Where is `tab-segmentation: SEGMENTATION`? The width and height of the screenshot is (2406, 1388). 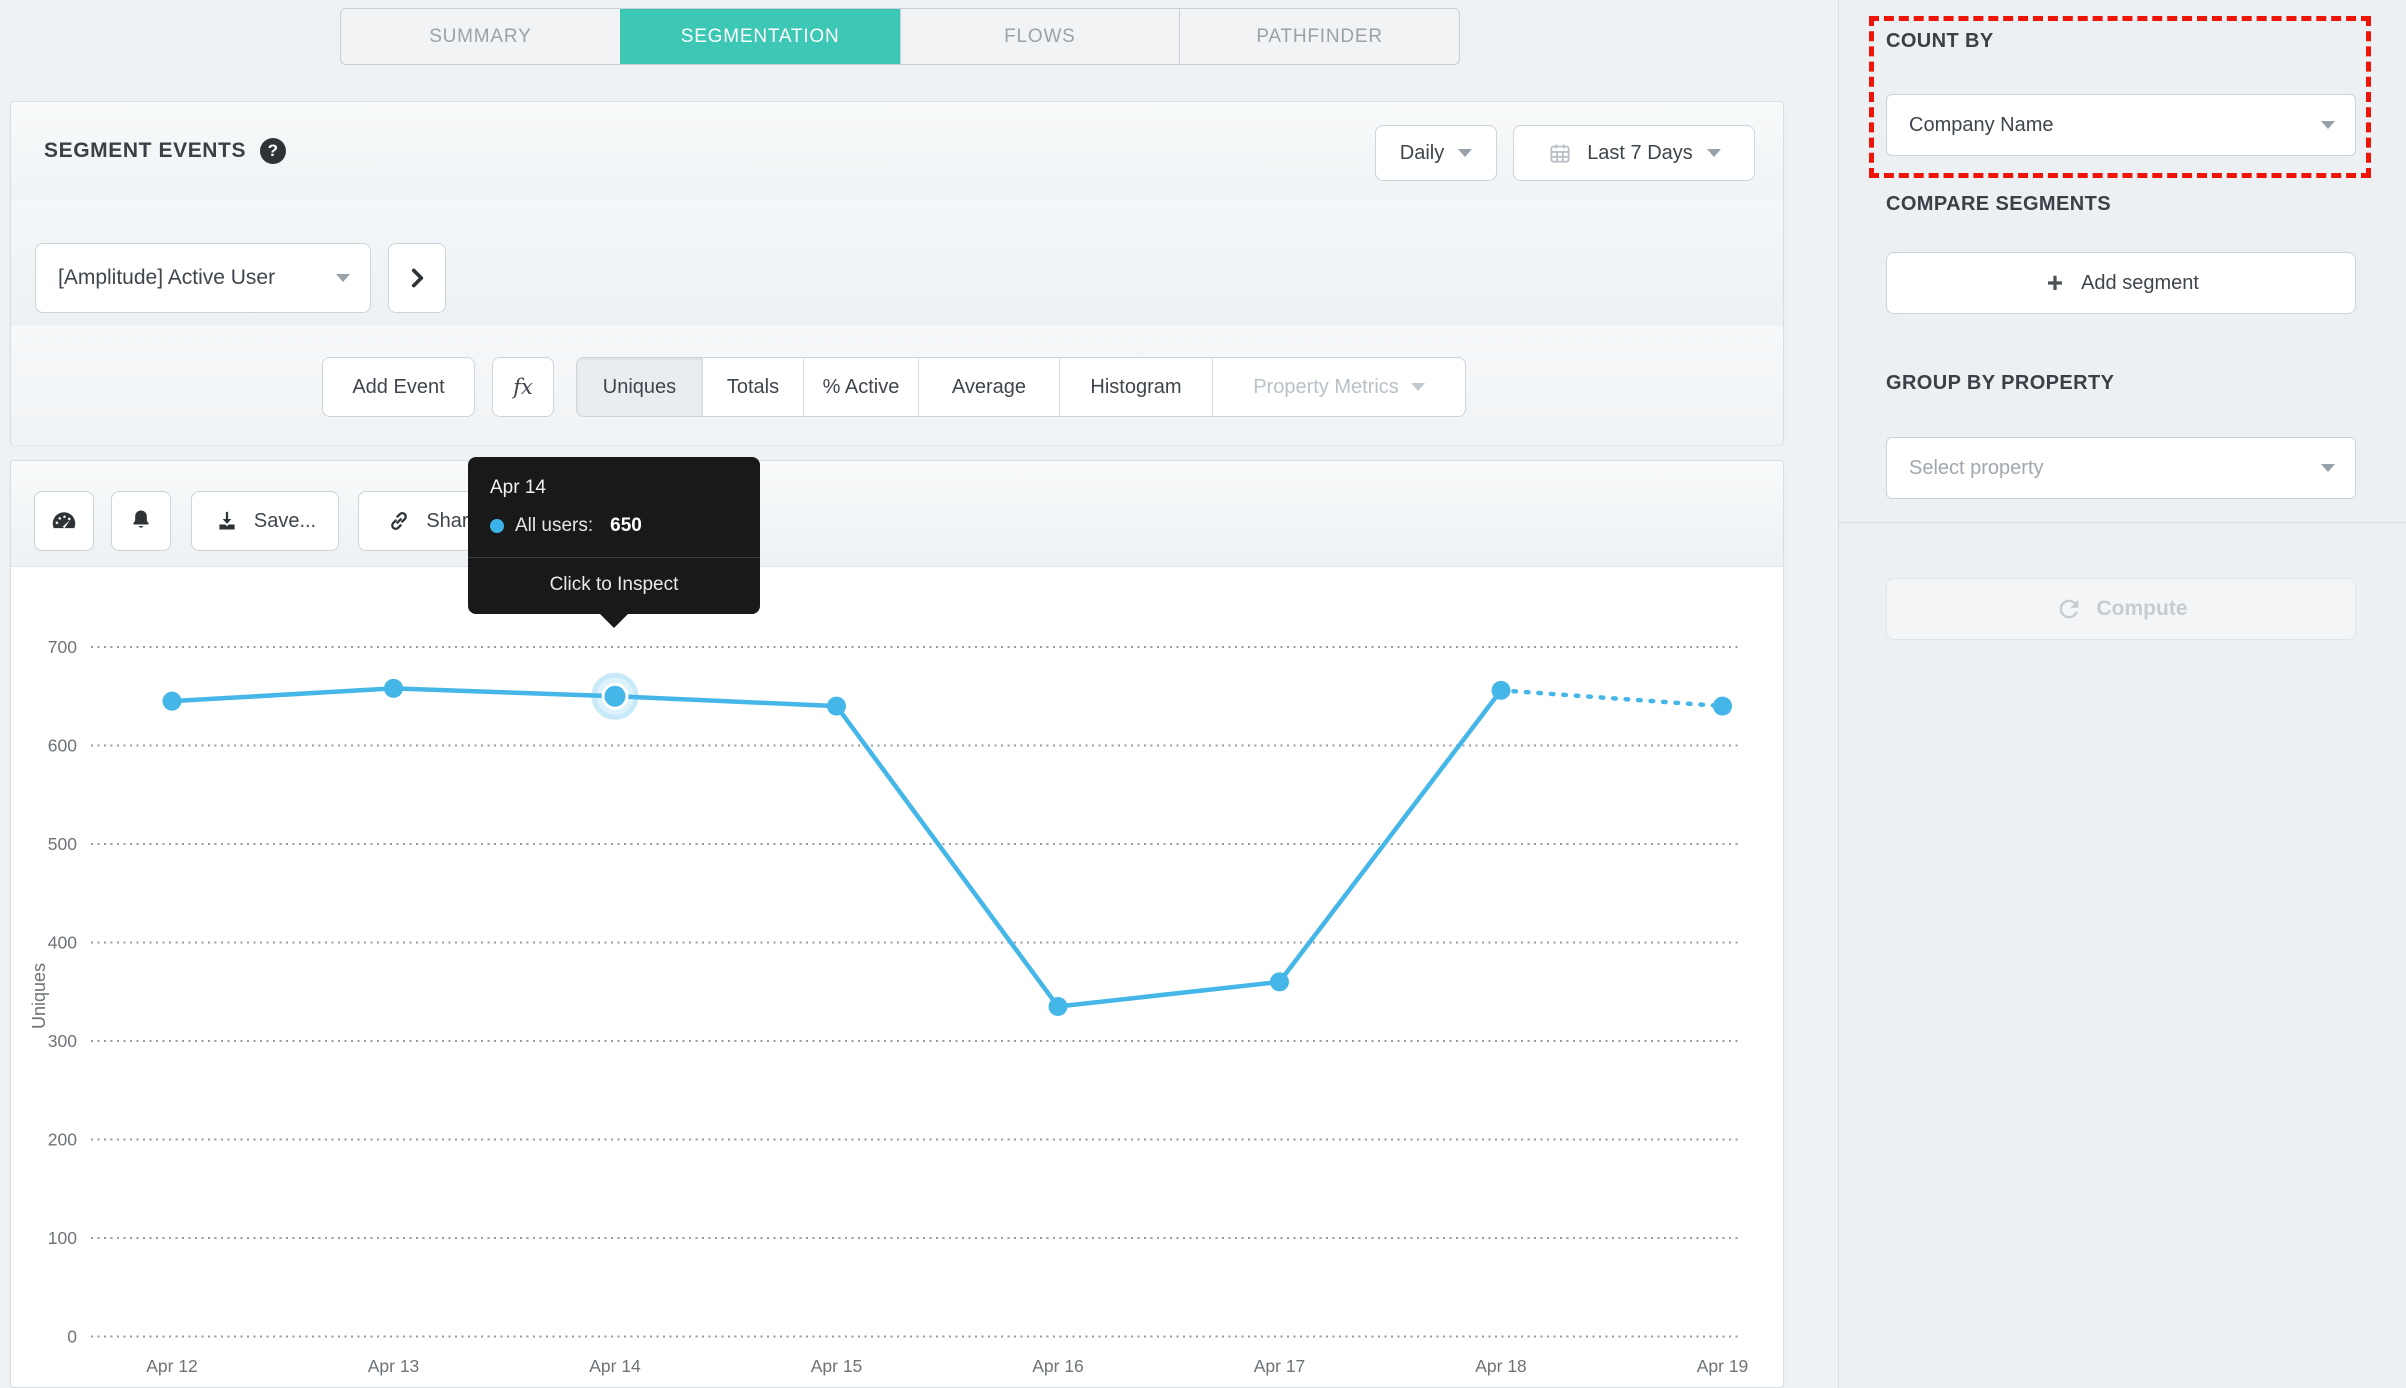 tab-segmentation: SEGMENTATION is located at coordinates (759, 36).